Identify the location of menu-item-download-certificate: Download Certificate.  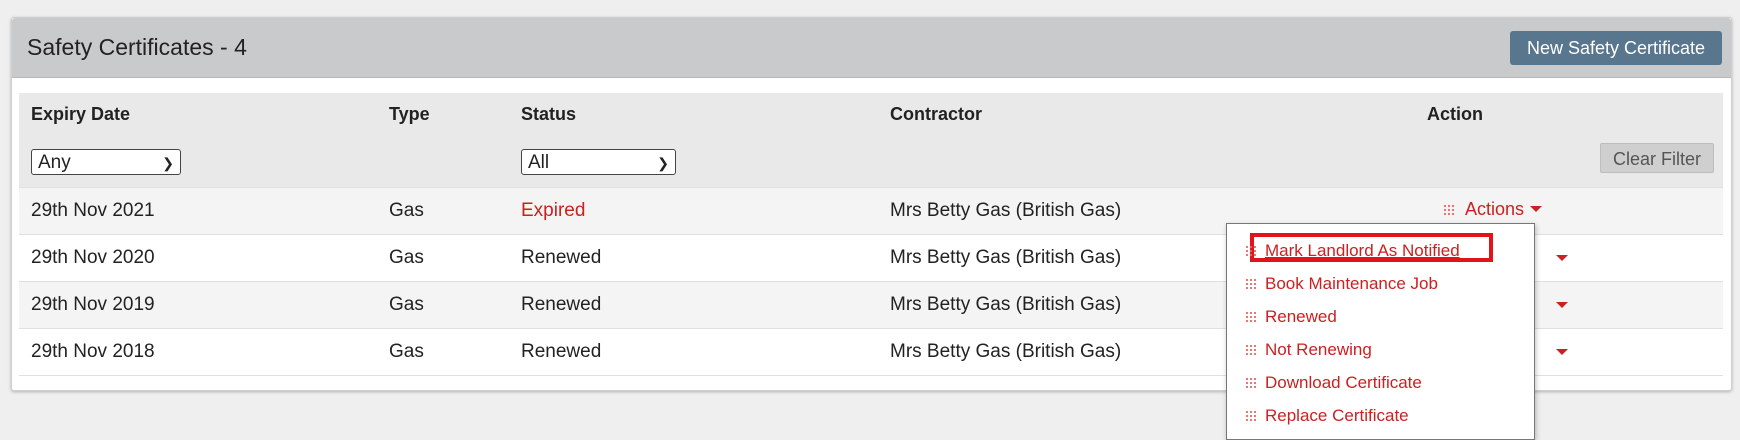
(1333, 383).